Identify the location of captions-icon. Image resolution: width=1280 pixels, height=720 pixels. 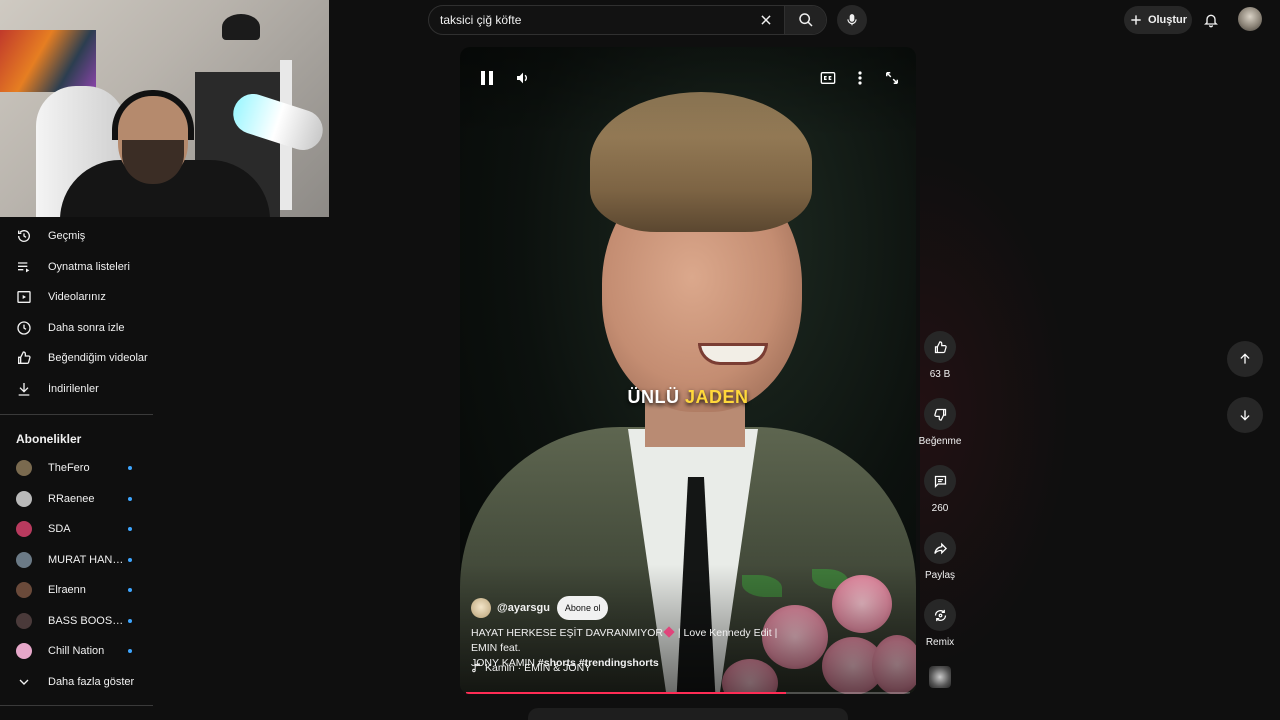
(828, 78).